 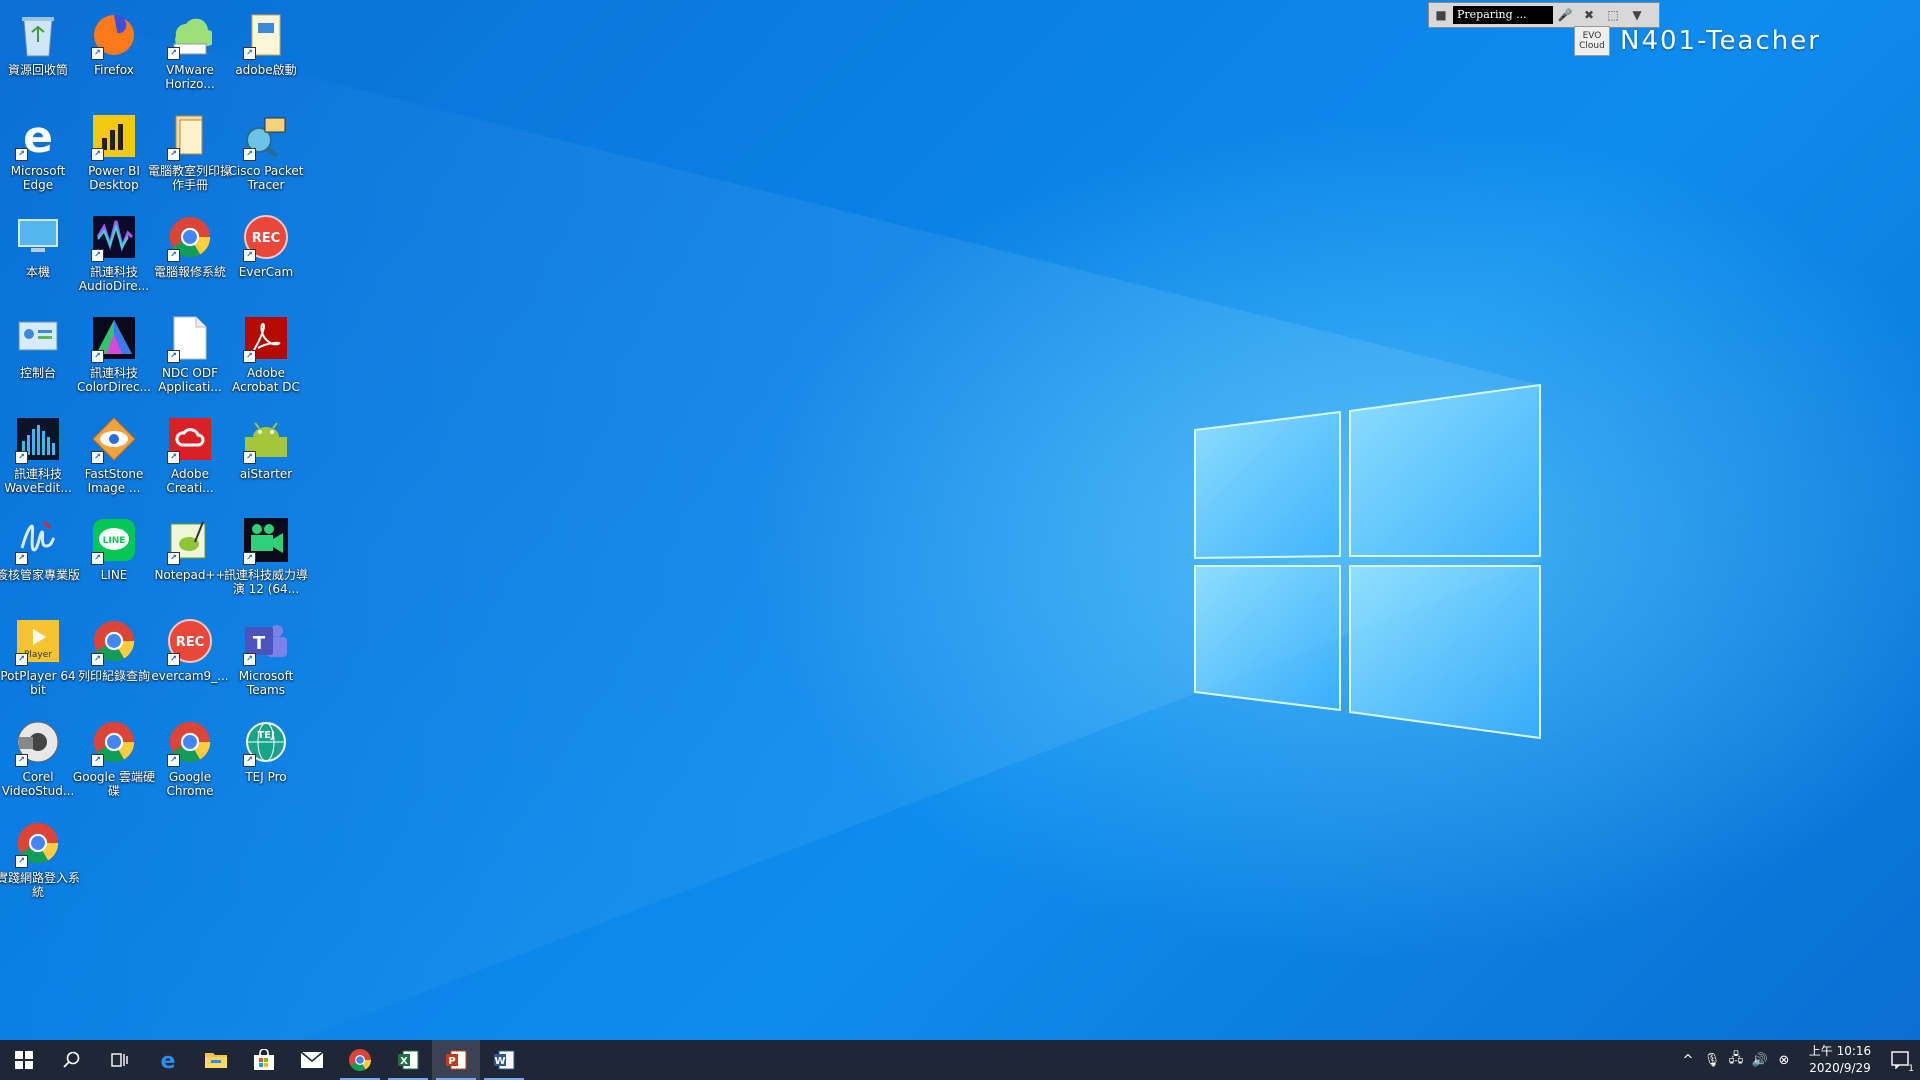 What do you see at coordinates (266, 178) in the screenshot?
I see `desktop-icon-label: Cisco Packet Tracer` at bounding box center [266, 178].